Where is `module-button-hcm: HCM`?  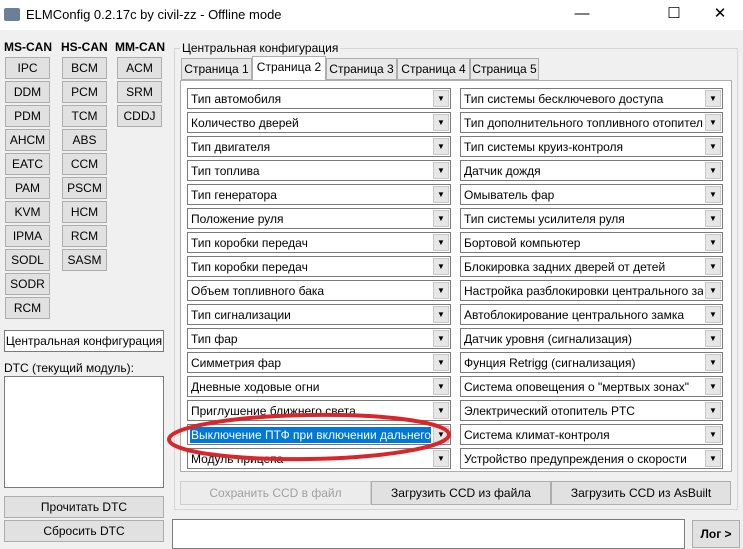 module-button-hcm: HCM is located at coordinates (84, 212).